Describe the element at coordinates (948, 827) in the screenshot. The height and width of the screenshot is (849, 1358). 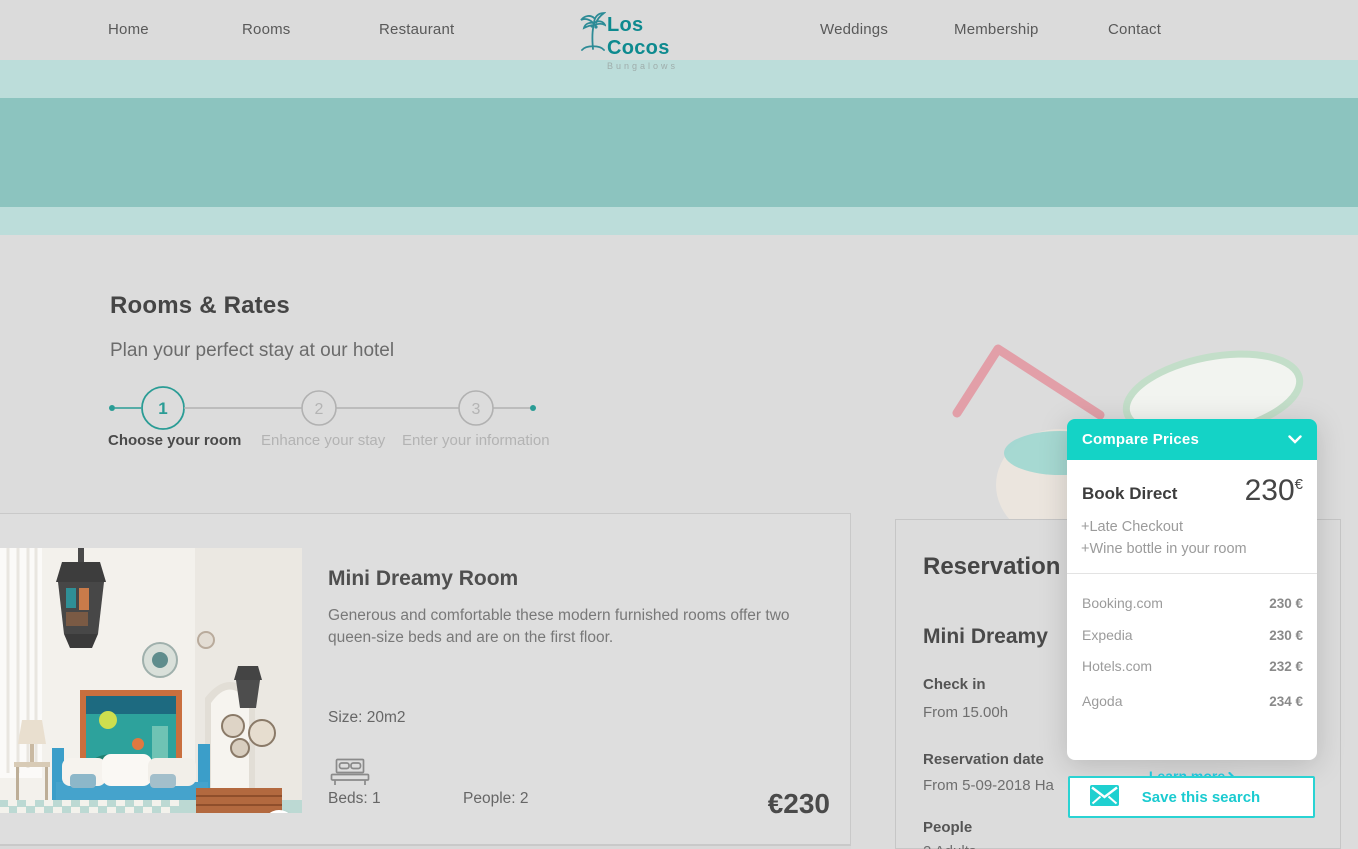
I see `people-label: People` at that location.